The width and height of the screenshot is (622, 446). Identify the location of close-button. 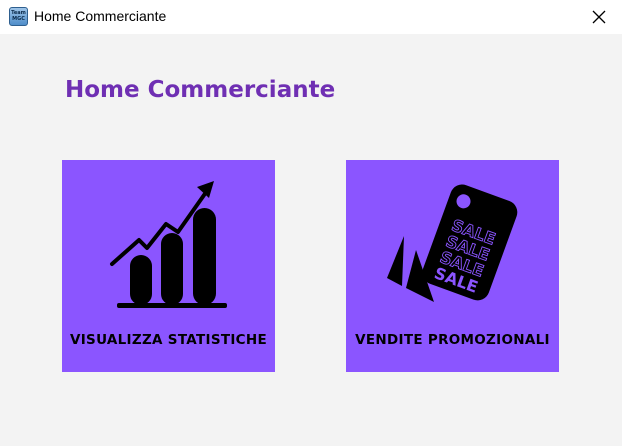
(599, 17).